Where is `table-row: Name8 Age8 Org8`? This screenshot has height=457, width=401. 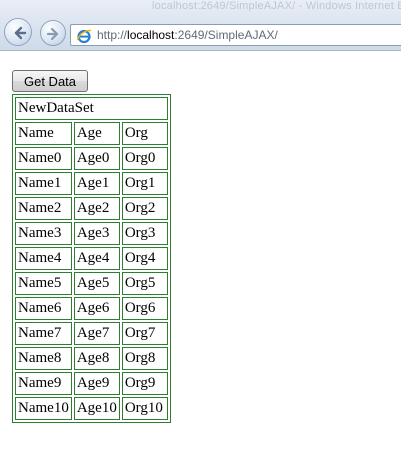
table-row: Name8 Age8 Org8 is located at coordinates (91, 358).